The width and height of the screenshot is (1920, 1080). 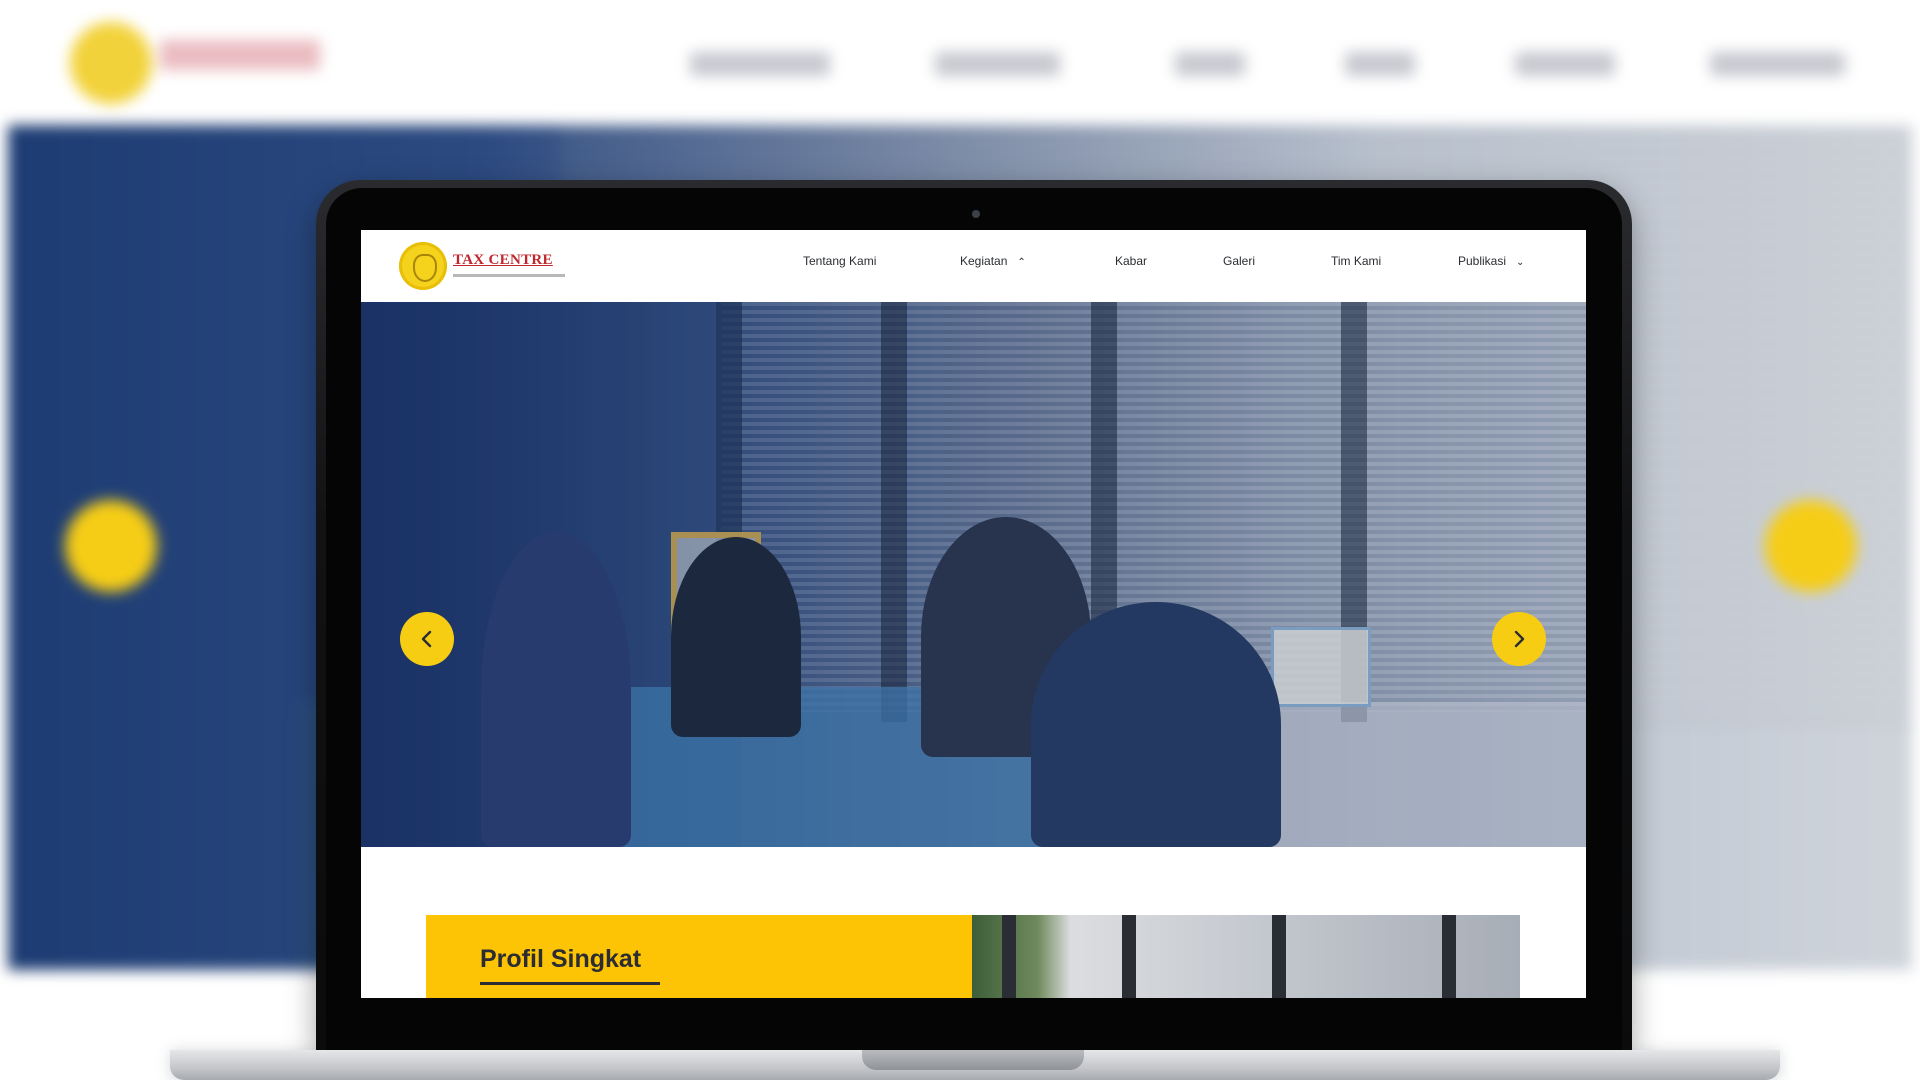 I want to click on profile-photo, so click(x=1246, y=956).